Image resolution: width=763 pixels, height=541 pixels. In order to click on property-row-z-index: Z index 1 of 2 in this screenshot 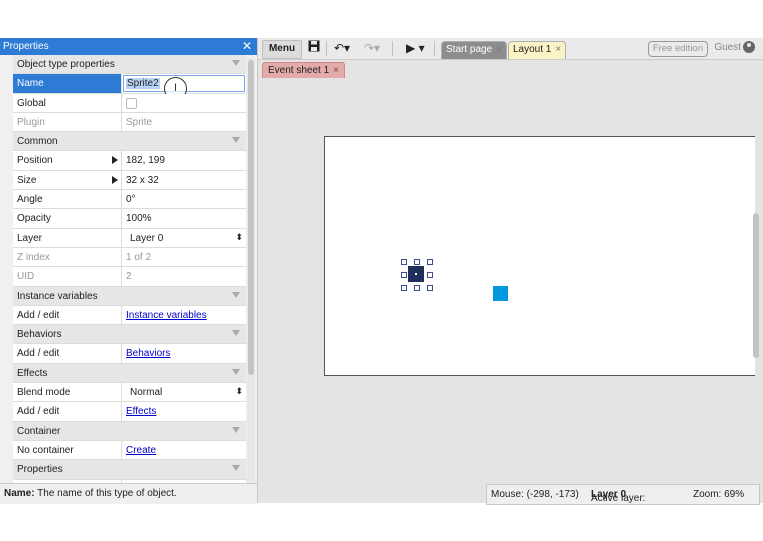, I will do `click(129, 257)`.